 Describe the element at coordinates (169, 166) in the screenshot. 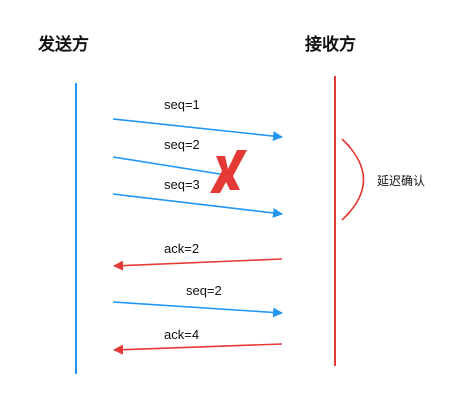

I see `arrow-seq2-lost` at that location.